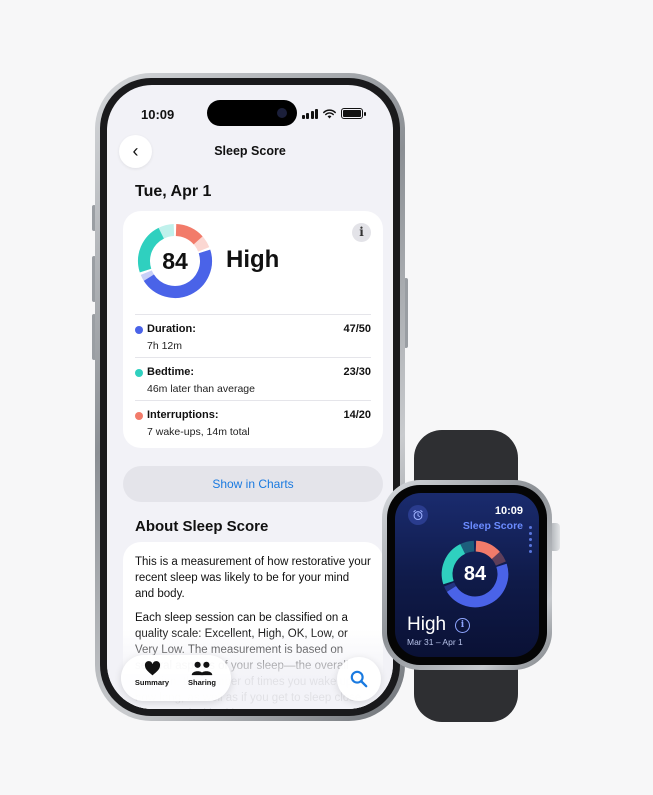 The image size is (653, 795). Describe the element at coordinates (139, 330) in the screenshot. I see `duration-dot` at that location.